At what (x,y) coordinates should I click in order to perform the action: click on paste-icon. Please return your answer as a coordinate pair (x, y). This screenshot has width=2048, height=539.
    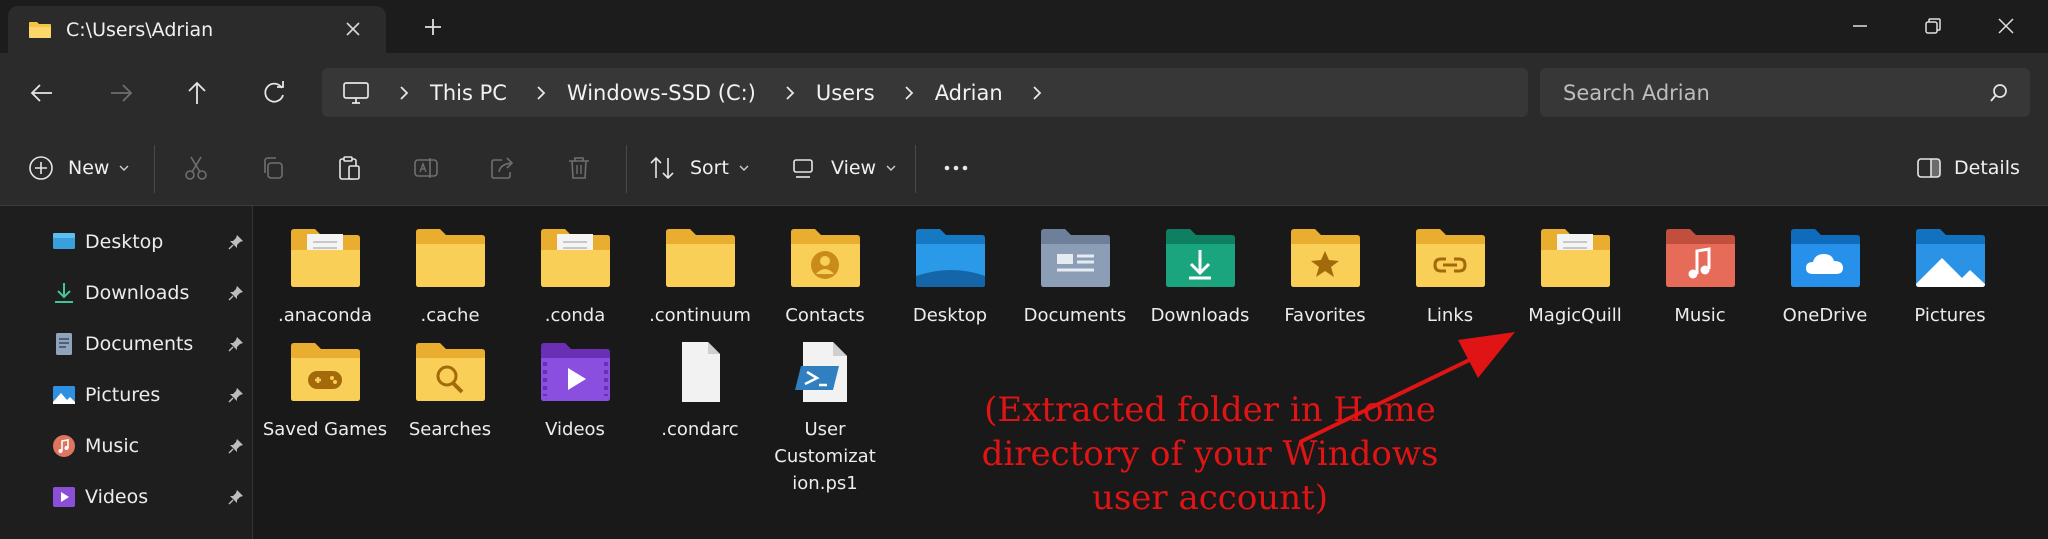
    Looking at the image, I should click on (349, 168).